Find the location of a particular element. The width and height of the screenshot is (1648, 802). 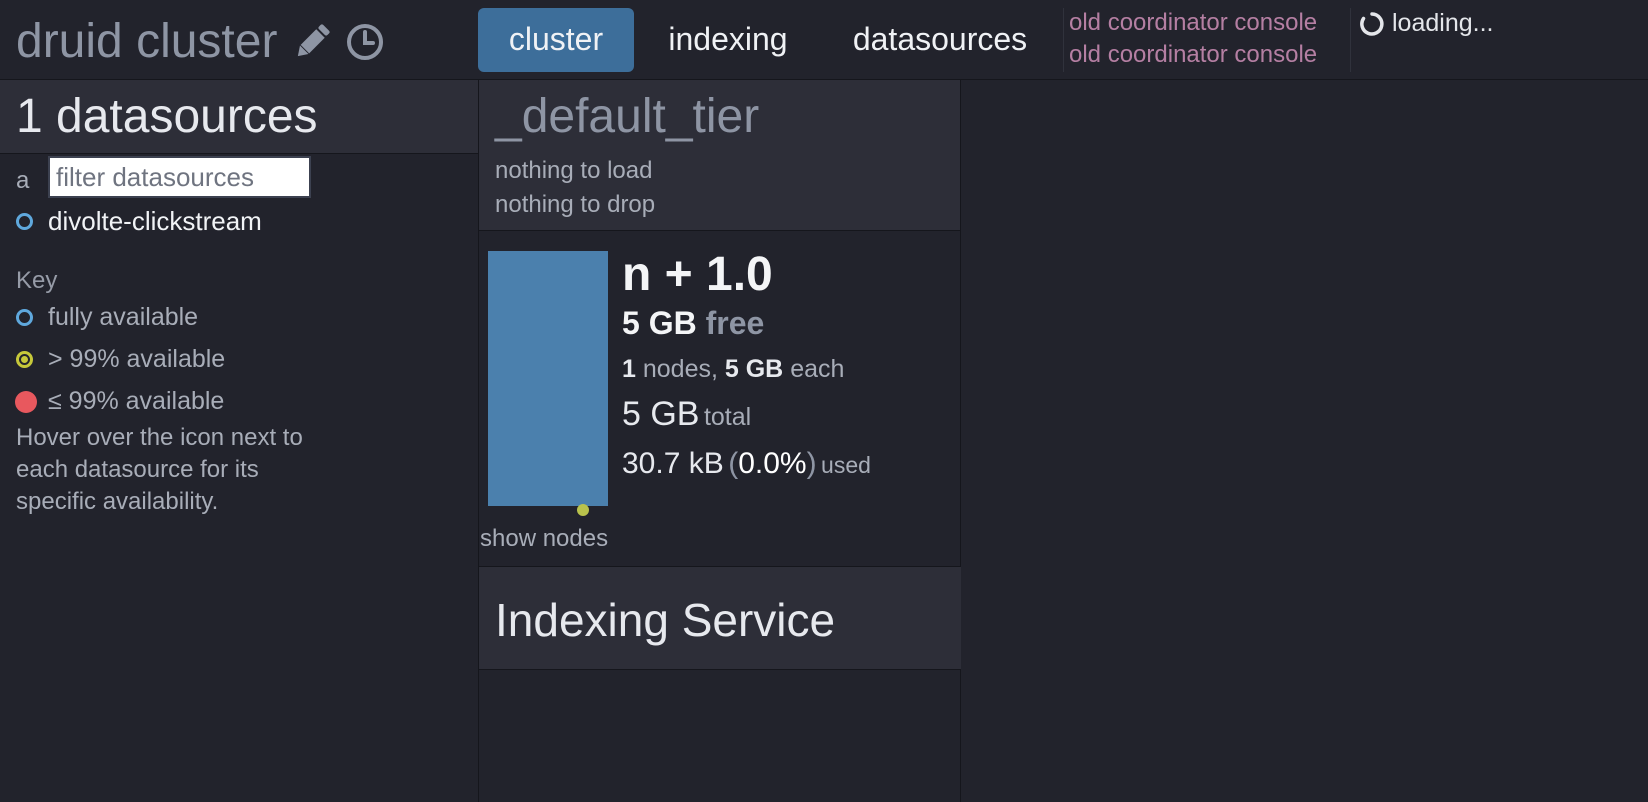

datasource-name: divolte-clickstream is located at coordinates (155, 221).